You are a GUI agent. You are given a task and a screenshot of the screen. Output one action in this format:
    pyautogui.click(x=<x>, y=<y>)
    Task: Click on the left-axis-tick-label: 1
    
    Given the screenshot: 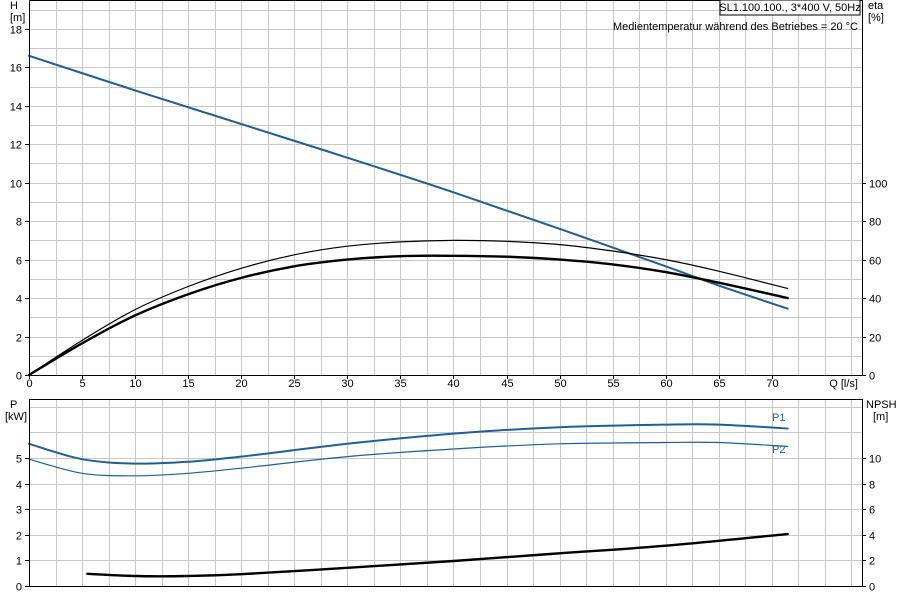 What is the action you would take?
    pyautogui.click(x=19, y=562)
    